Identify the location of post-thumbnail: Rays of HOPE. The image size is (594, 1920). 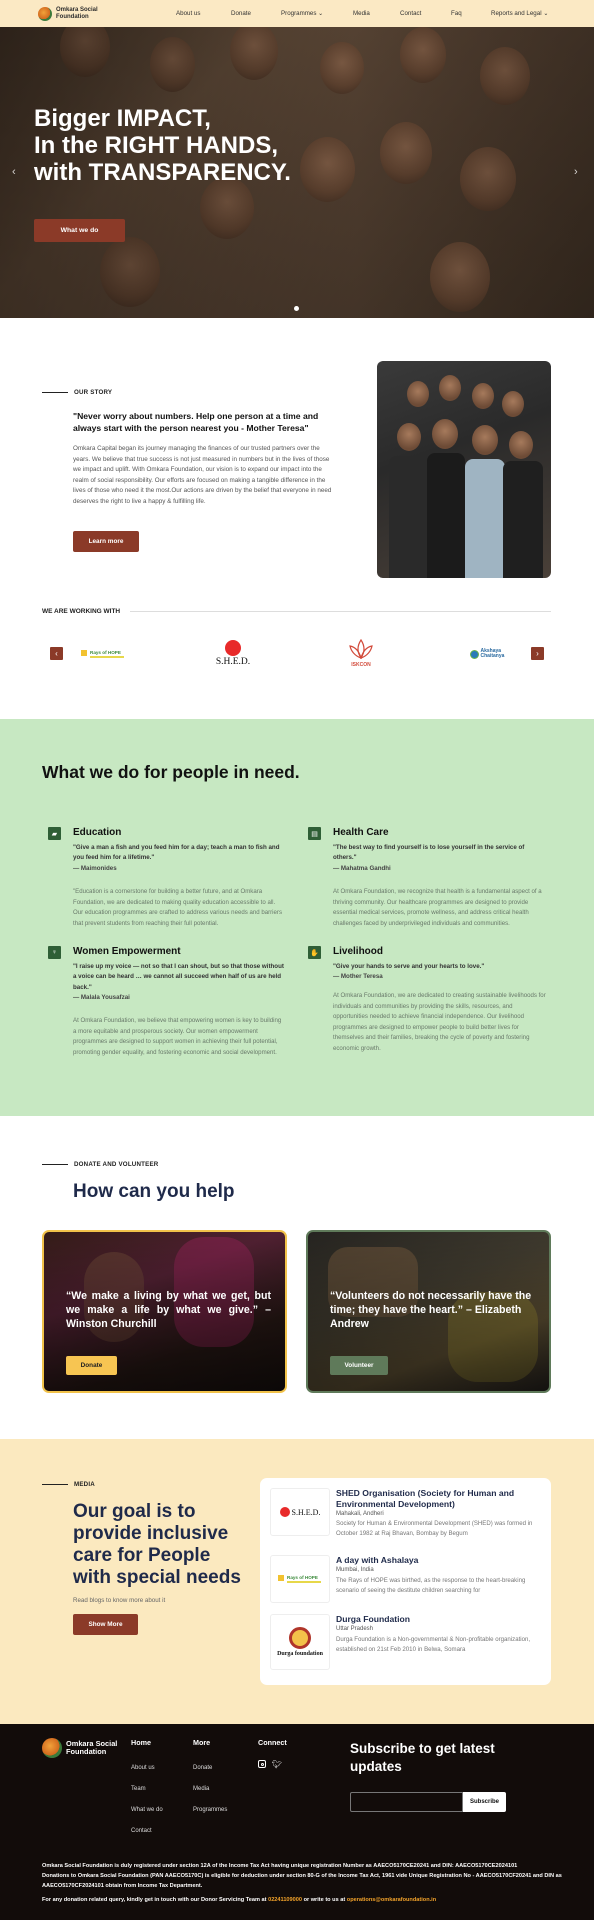
(300, 1579).